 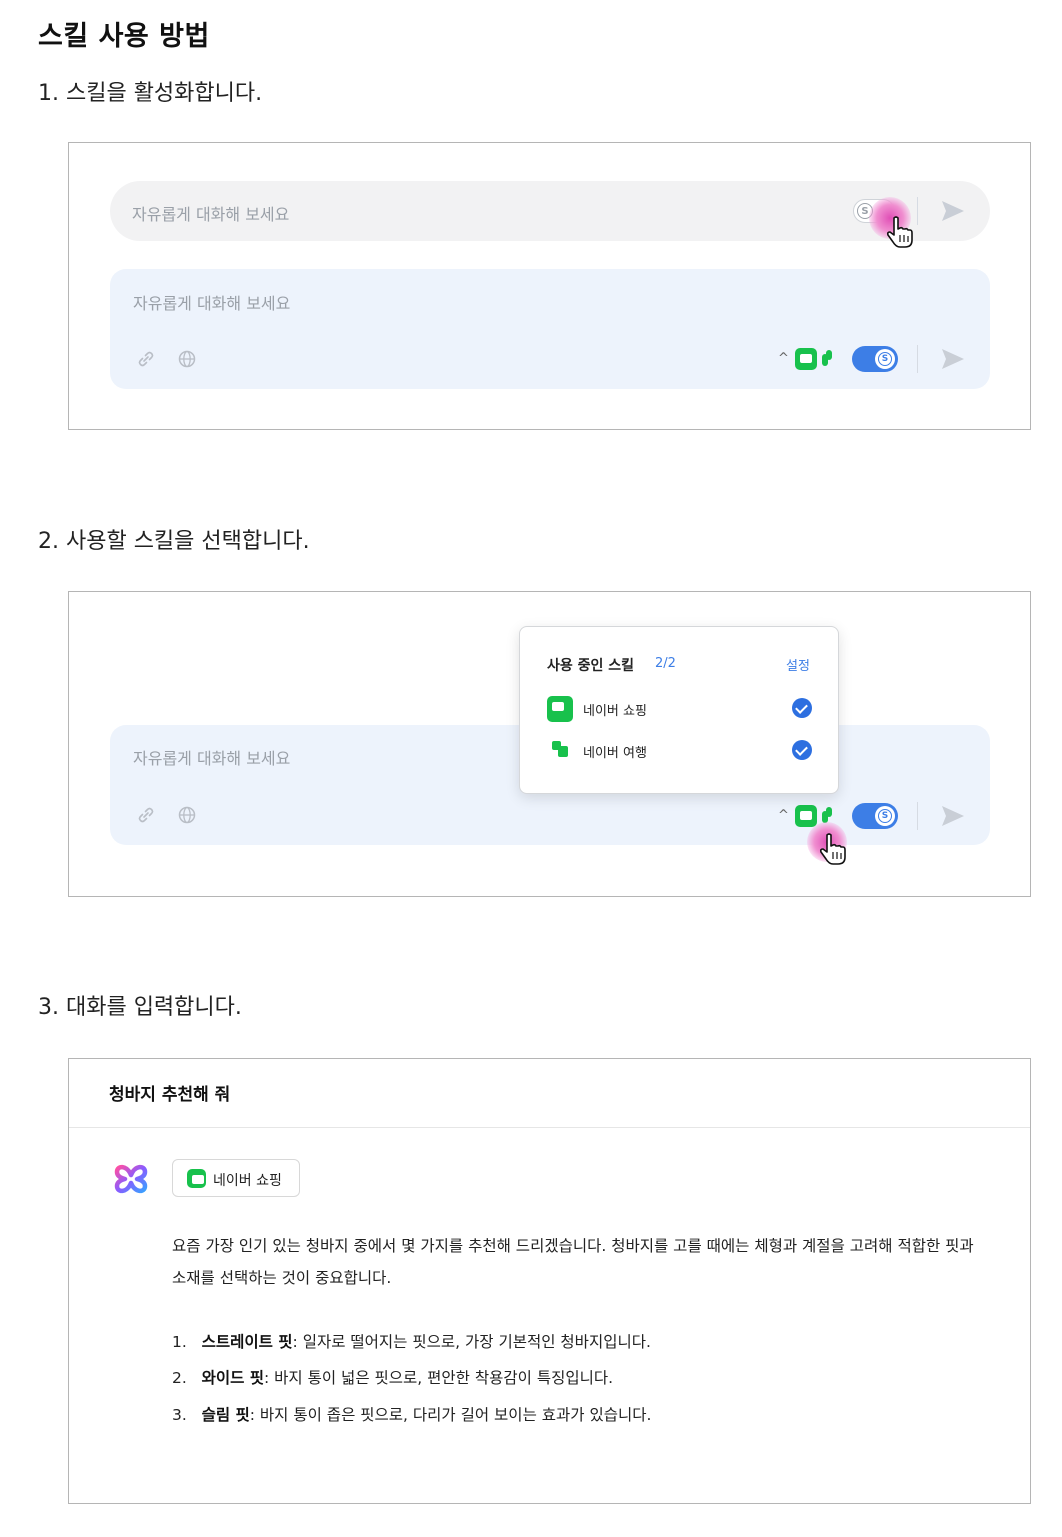 What do you see at coordinates (550, 211) in the screenshot?
I see `chat-input-collapsed: 자유롭게 대화해 보세요 S` at bounding box center [550, 211].